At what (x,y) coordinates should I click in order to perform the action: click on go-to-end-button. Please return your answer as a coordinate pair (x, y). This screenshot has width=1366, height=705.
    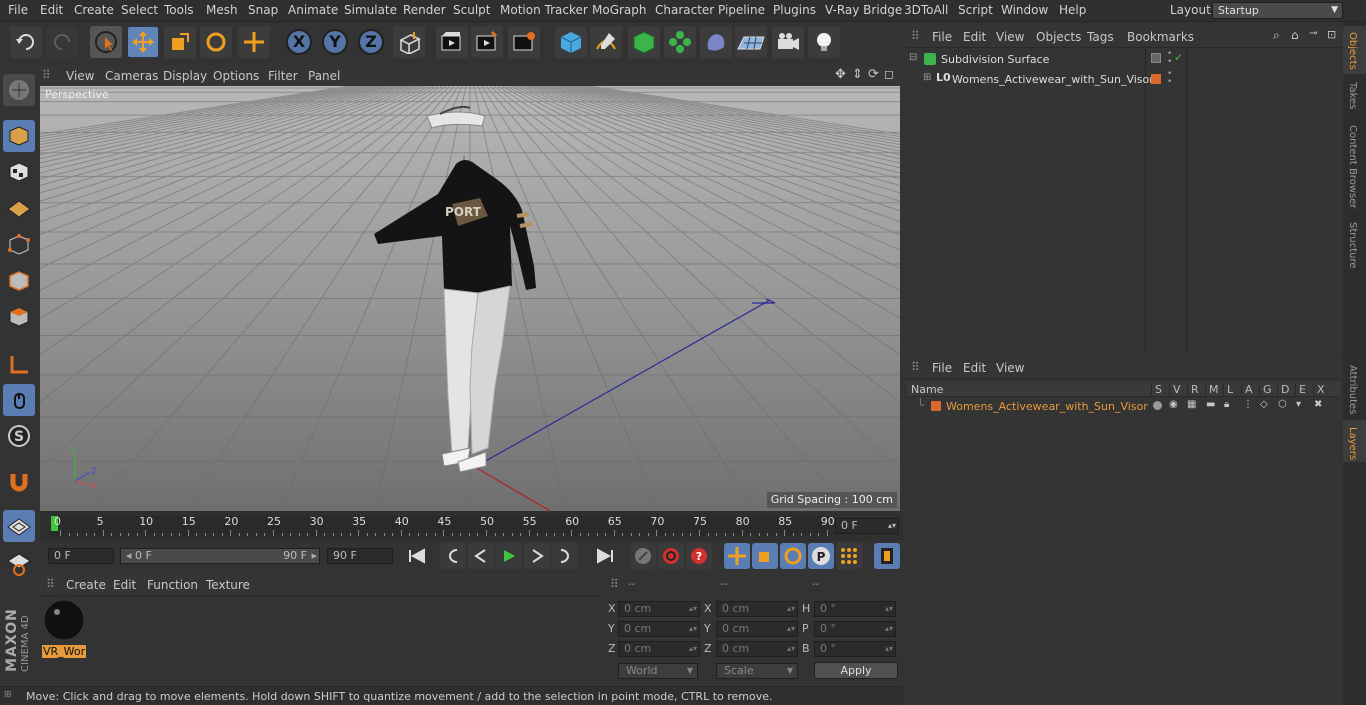
    Looking at the image, I should click on (605, 556).